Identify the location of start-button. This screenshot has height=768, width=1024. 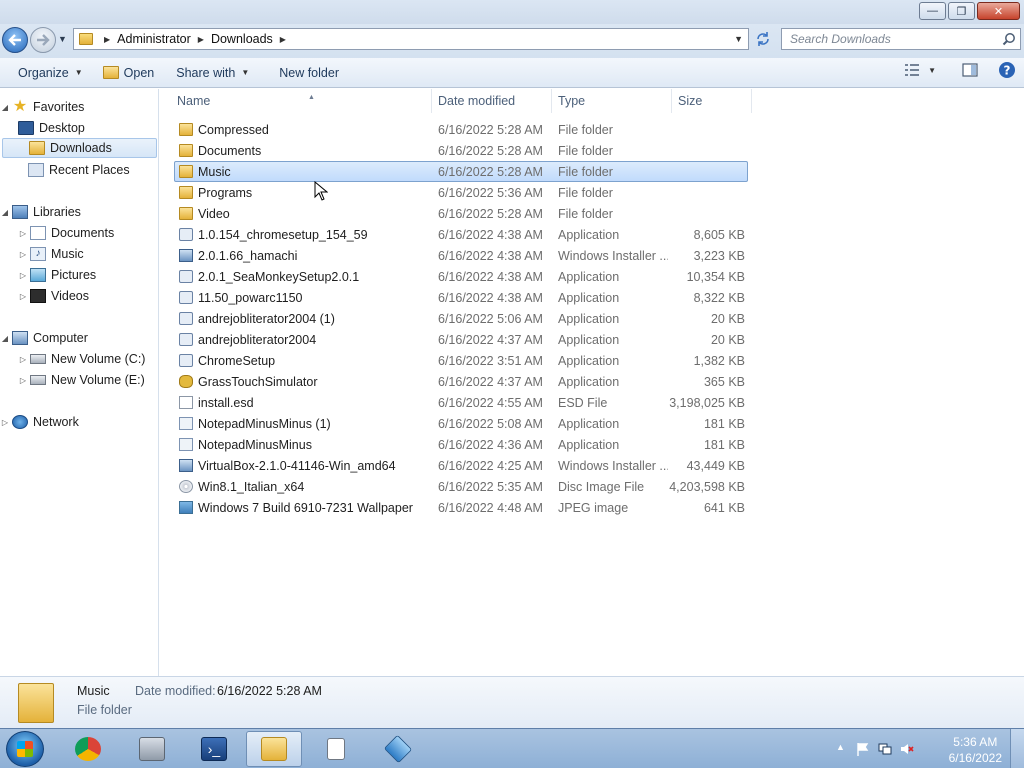
(25, 749).